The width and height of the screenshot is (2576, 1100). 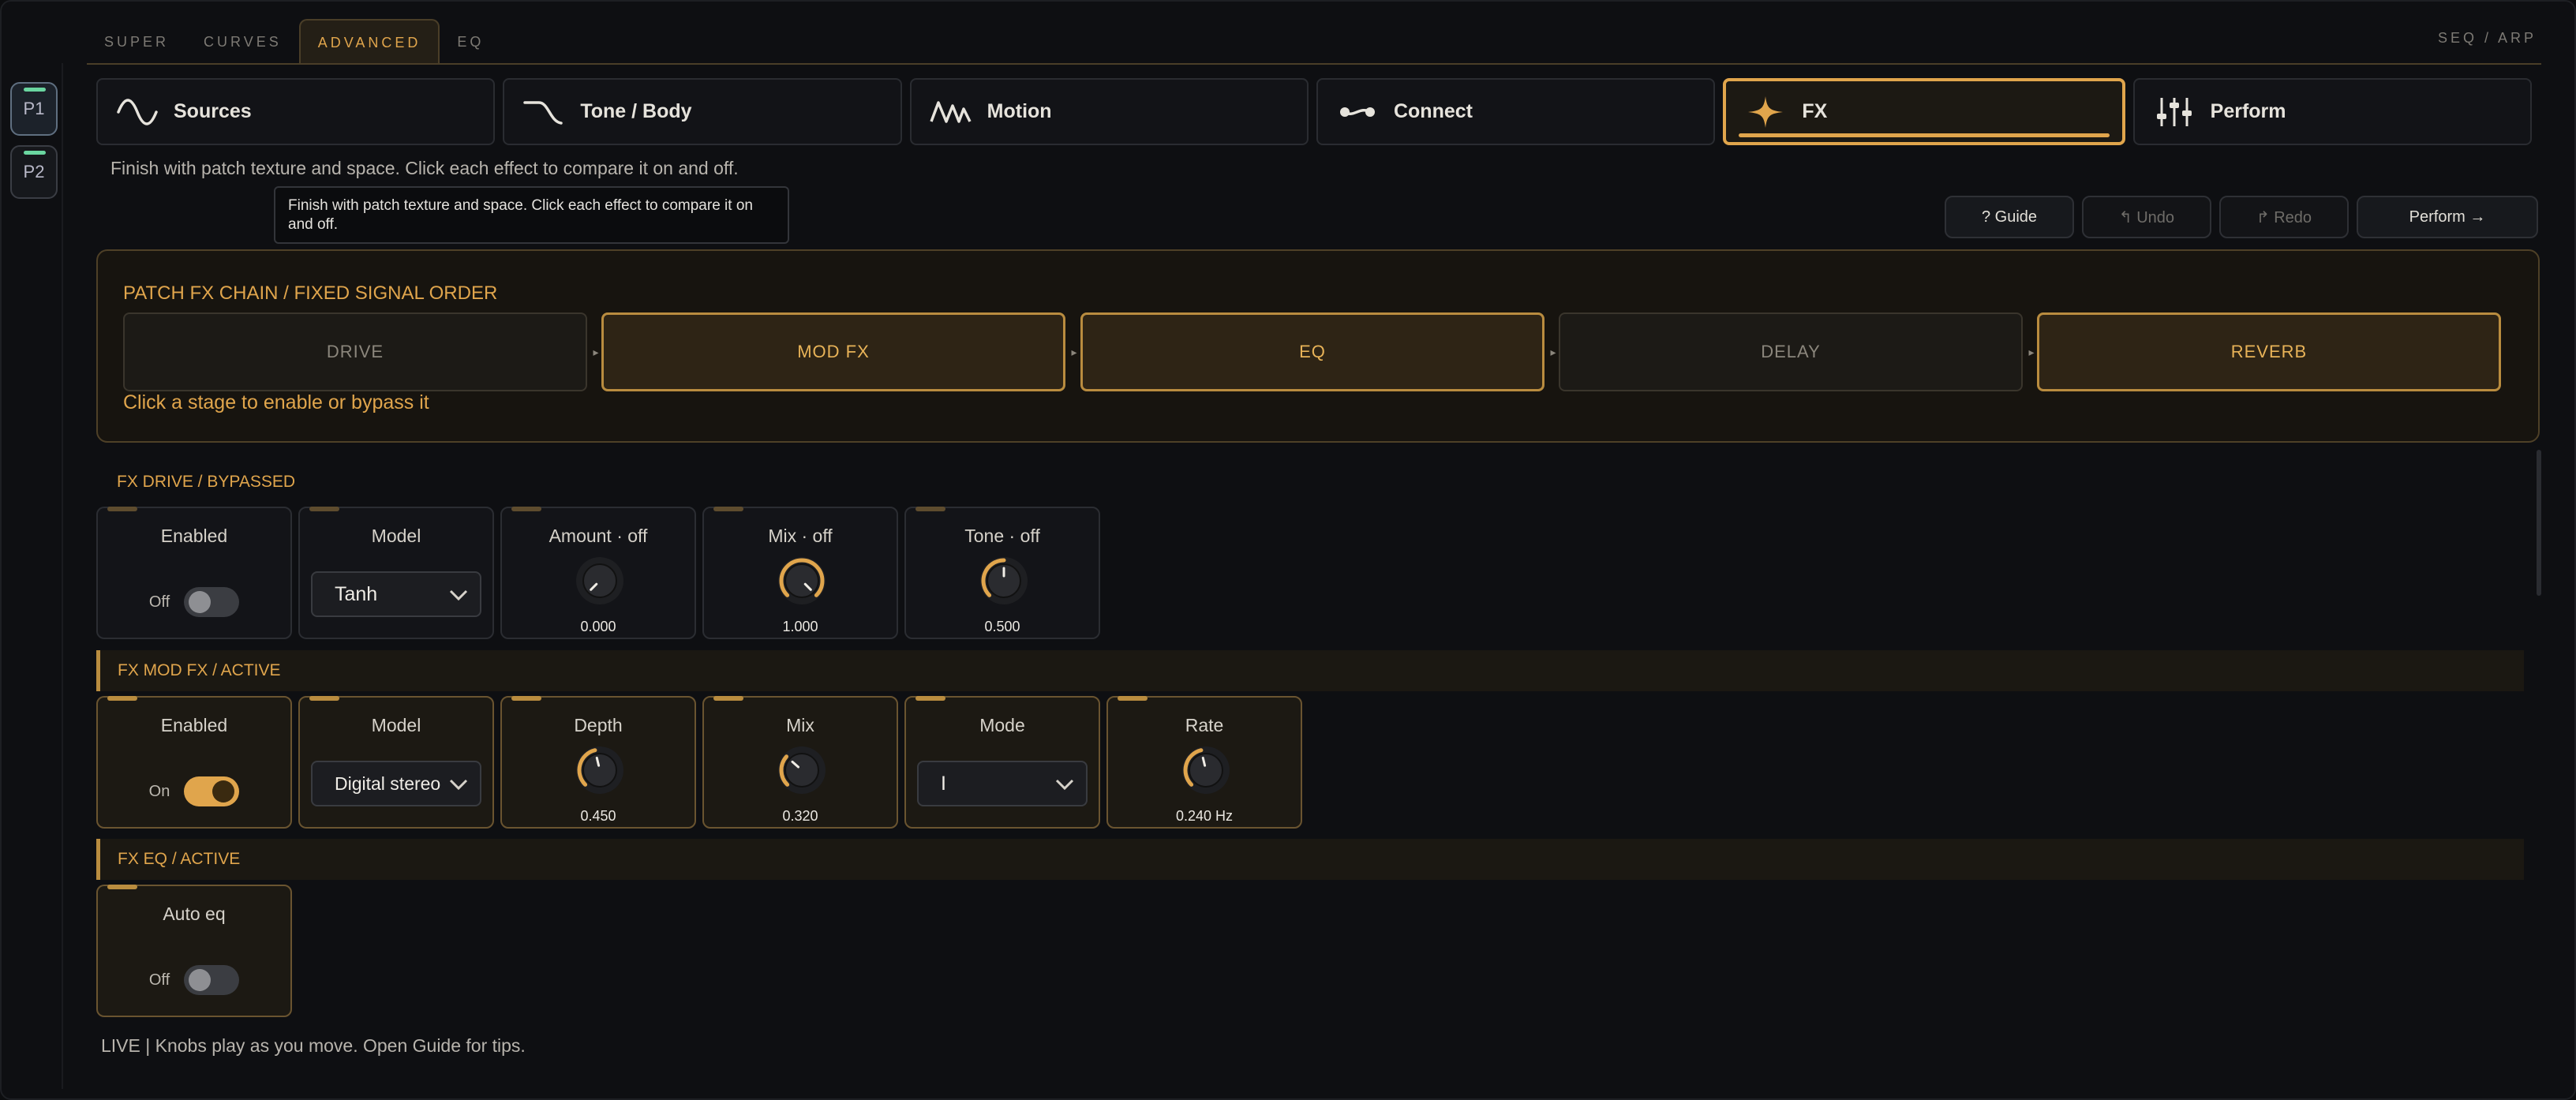 I want to click on drive-amount-card: Amount · off 0.000, so click(x=598, y=573).